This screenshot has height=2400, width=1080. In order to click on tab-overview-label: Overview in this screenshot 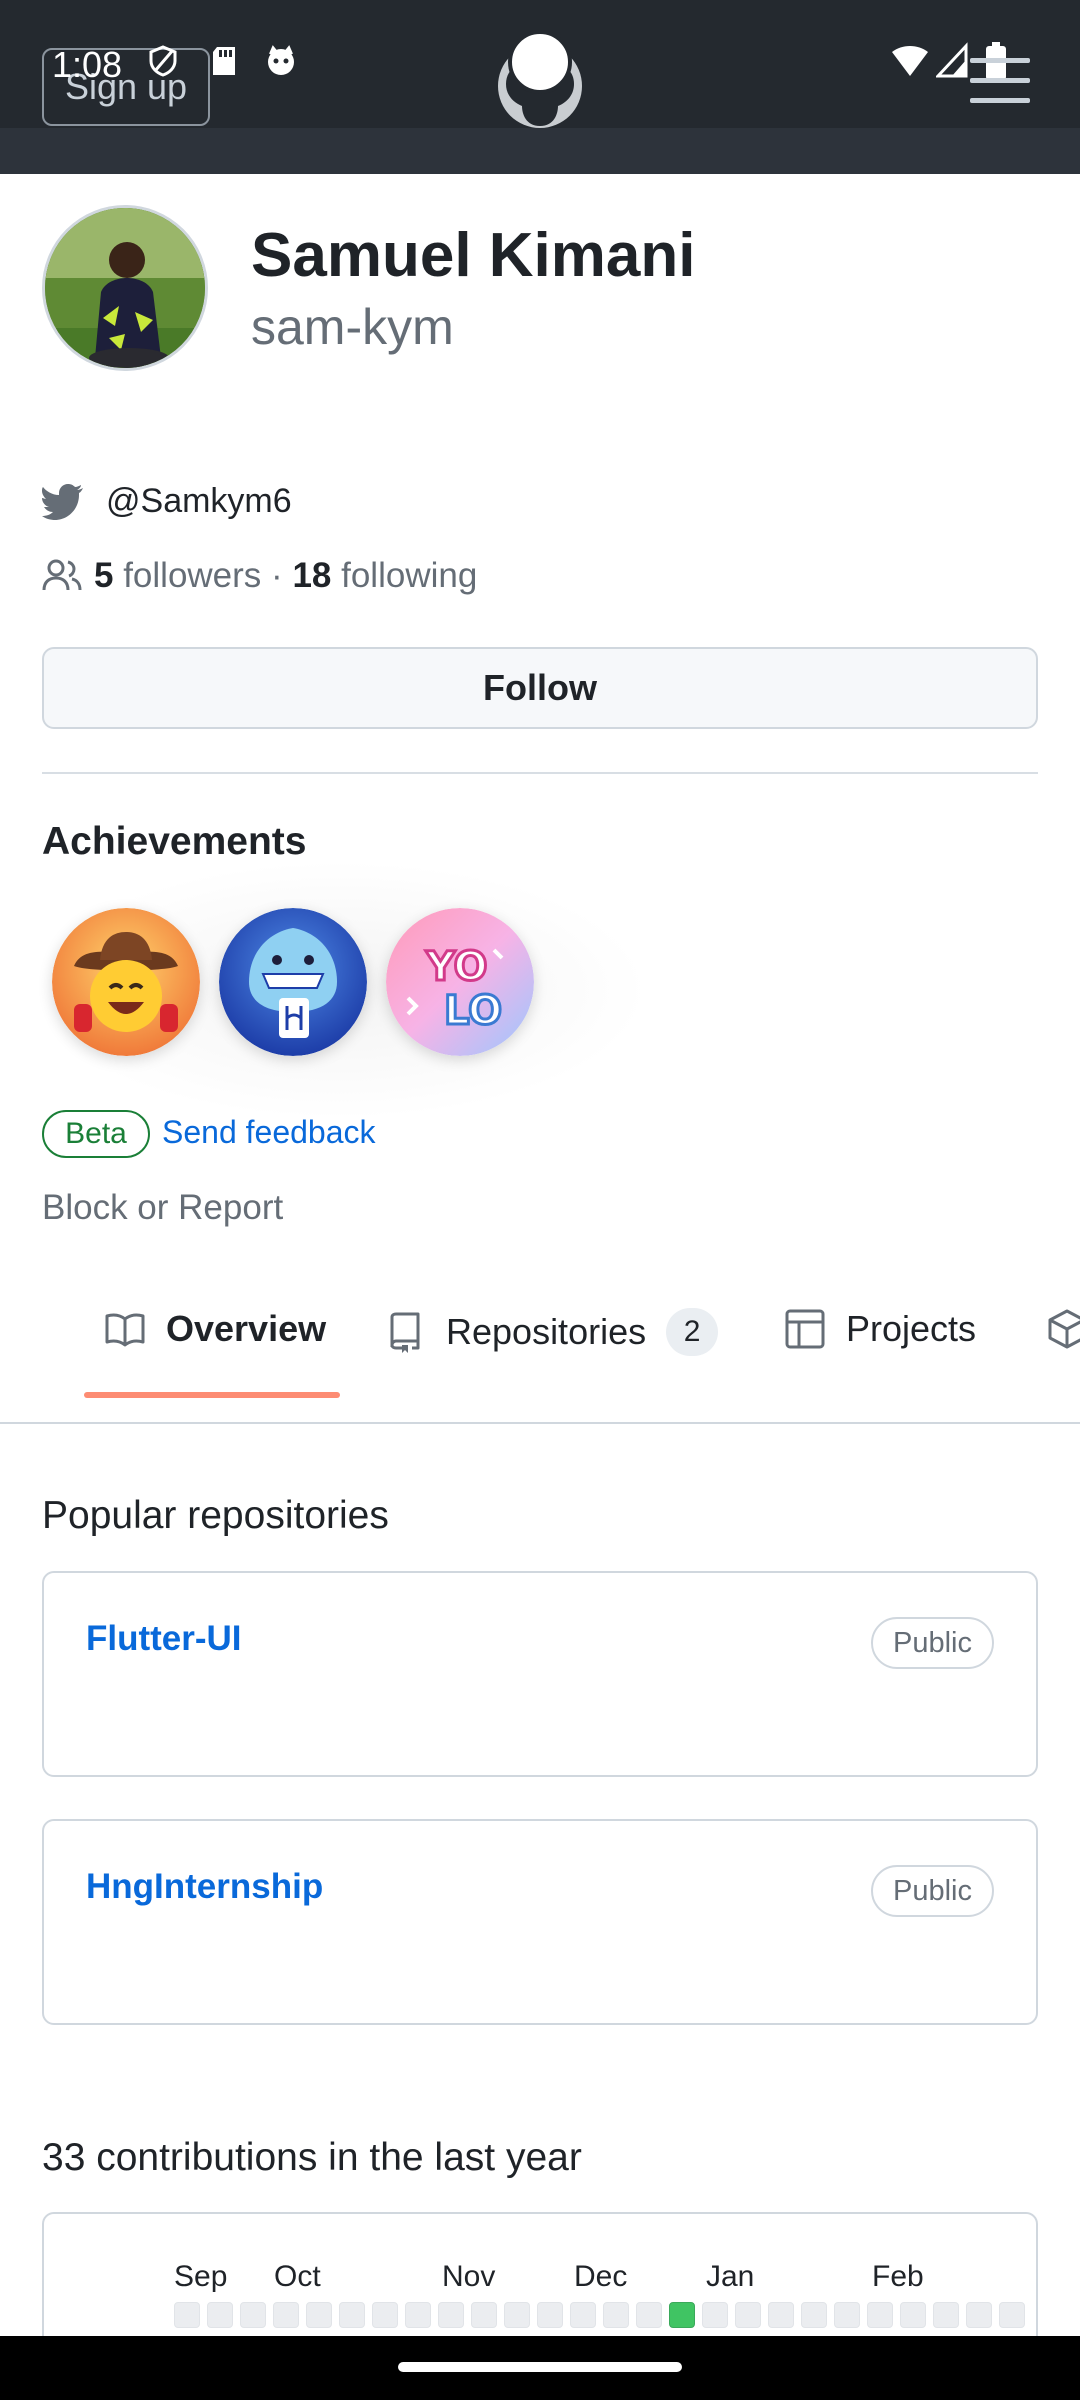, I will do `click(246, 1328)`.